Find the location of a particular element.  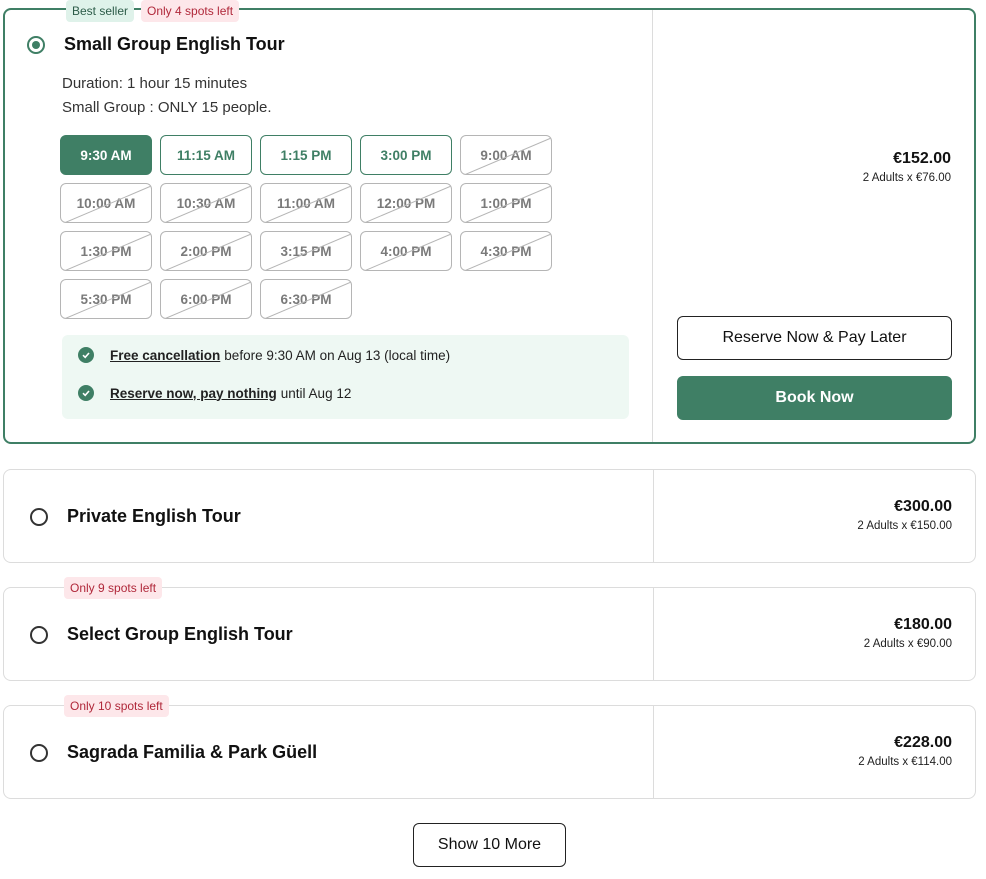

reserve-pay-later-button: Reserve Now & Pay Later is located at coordinates (814, 338).